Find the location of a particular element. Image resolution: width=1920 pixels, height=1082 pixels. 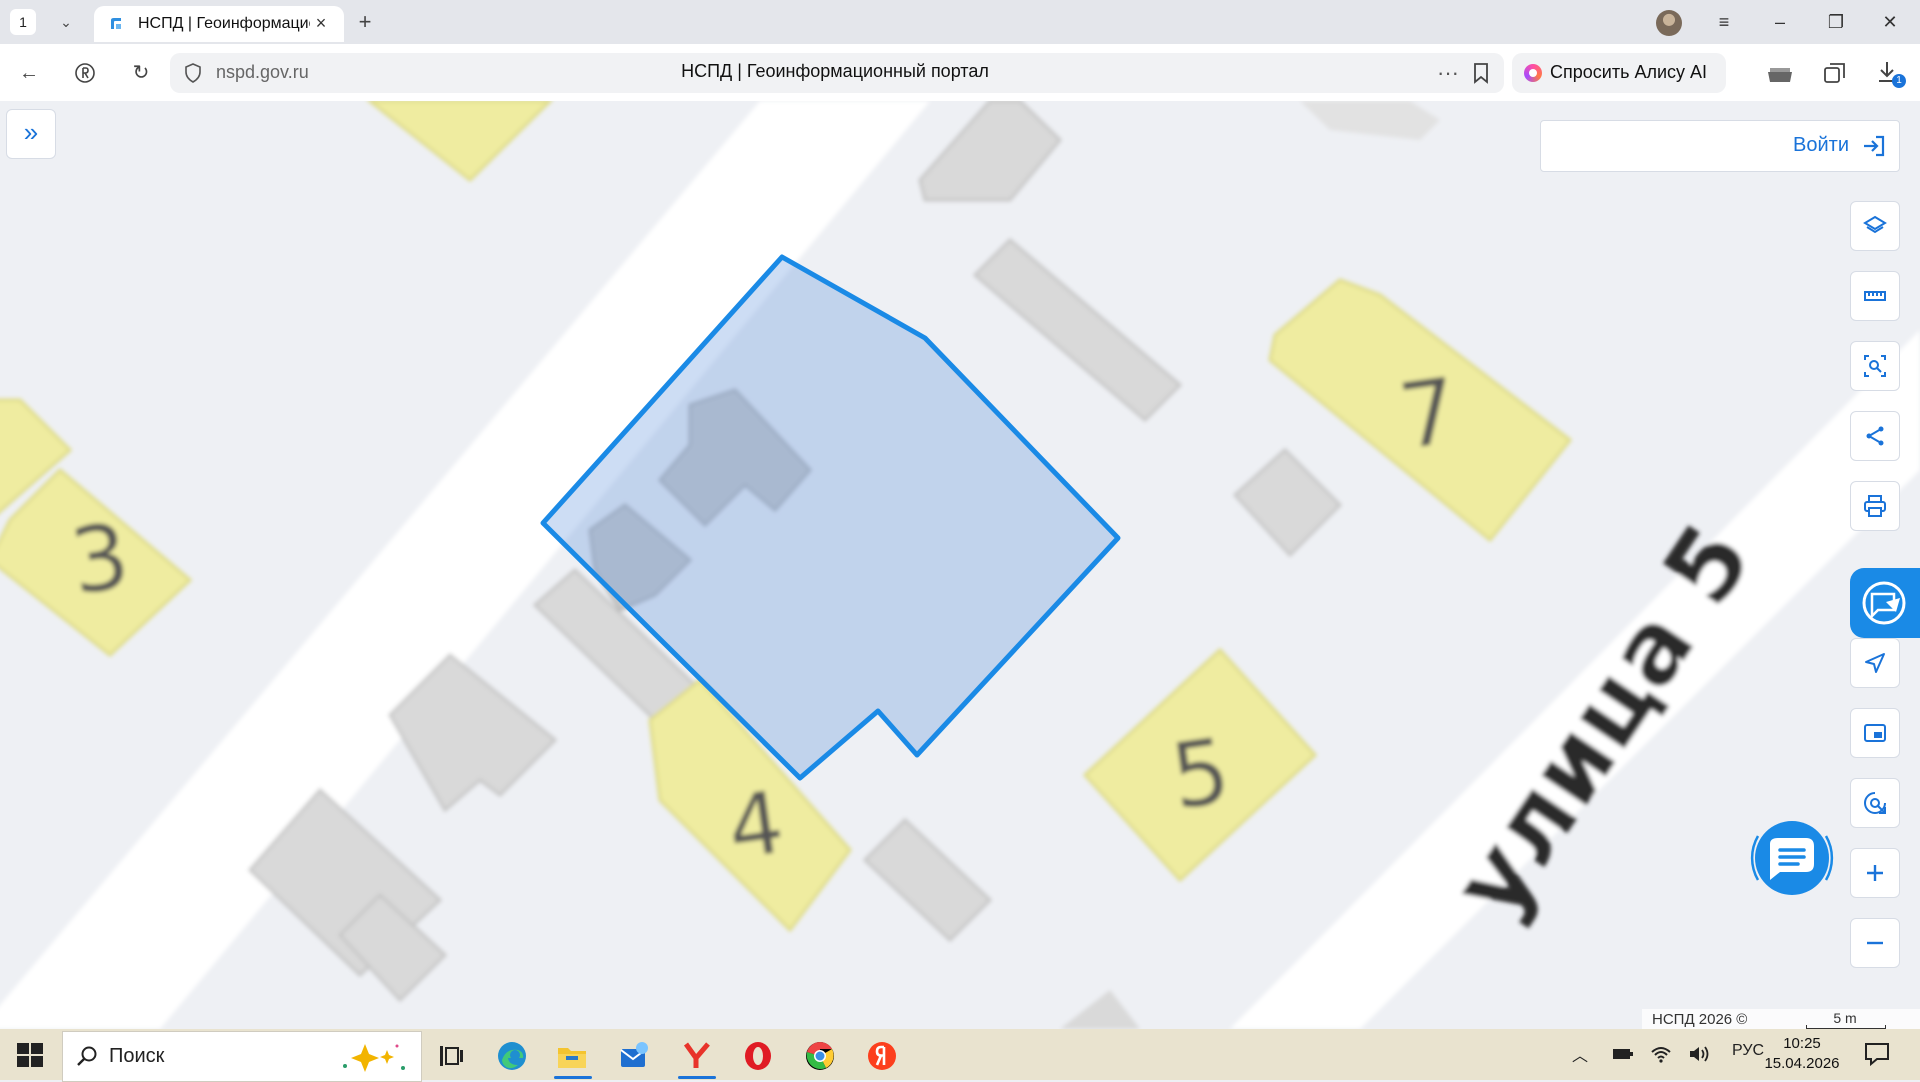

minimap-icon is located at coordinates (1875, 733).